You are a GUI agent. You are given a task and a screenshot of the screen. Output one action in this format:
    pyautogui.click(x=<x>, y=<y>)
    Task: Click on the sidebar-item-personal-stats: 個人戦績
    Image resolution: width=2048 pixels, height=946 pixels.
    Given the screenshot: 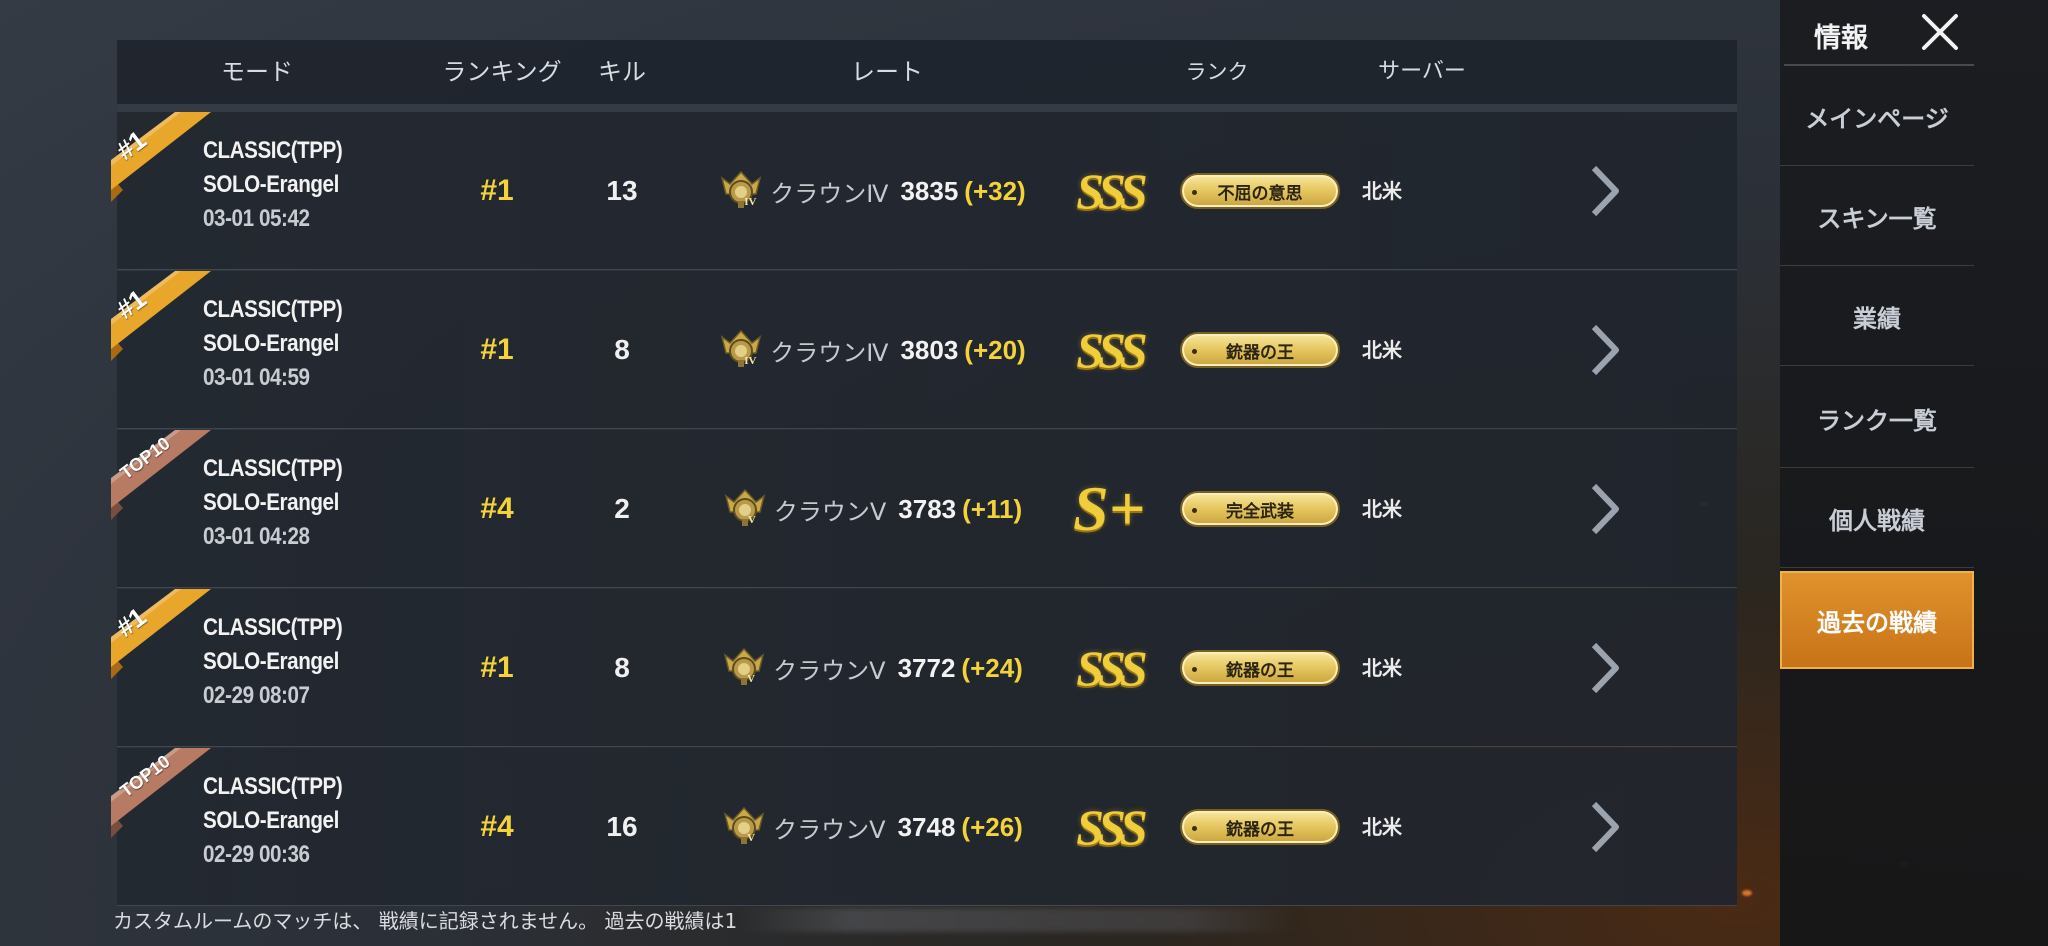 What is the action you would take?
    pyautogui.click(x=1877, y=519)
    